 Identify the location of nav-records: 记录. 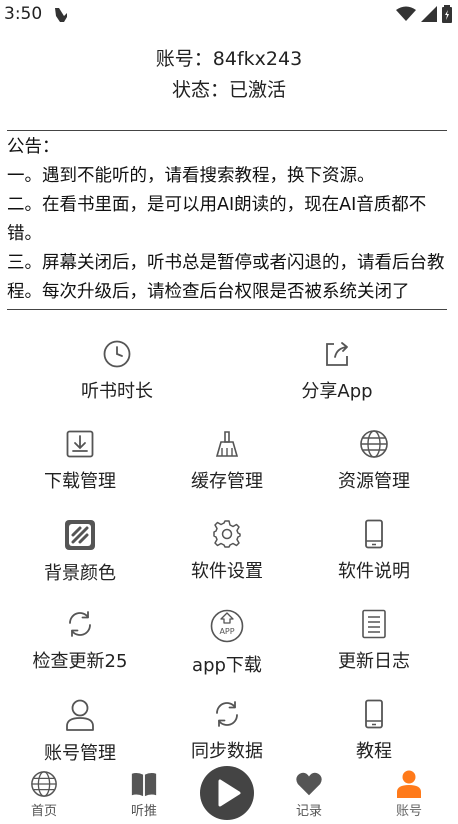
(309, 790).